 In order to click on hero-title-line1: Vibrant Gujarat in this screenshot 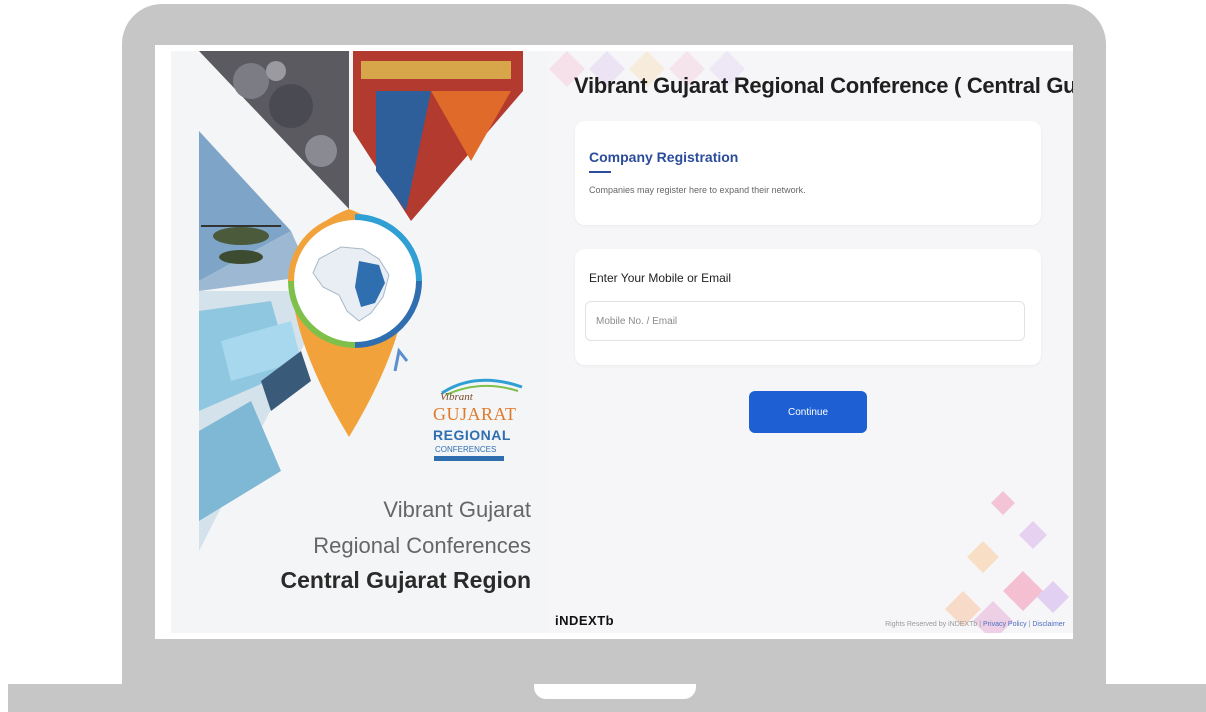, I will do `click(457, 509)`.